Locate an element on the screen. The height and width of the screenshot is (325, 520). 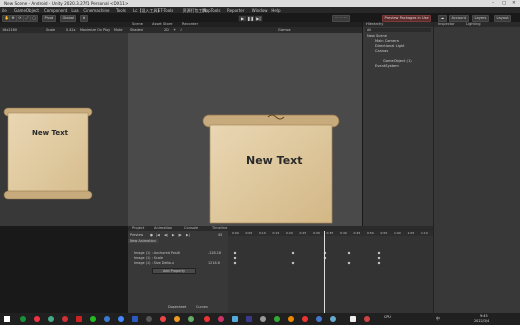
clock-date: 2022/3/4 is located at coordinates (481, 321).